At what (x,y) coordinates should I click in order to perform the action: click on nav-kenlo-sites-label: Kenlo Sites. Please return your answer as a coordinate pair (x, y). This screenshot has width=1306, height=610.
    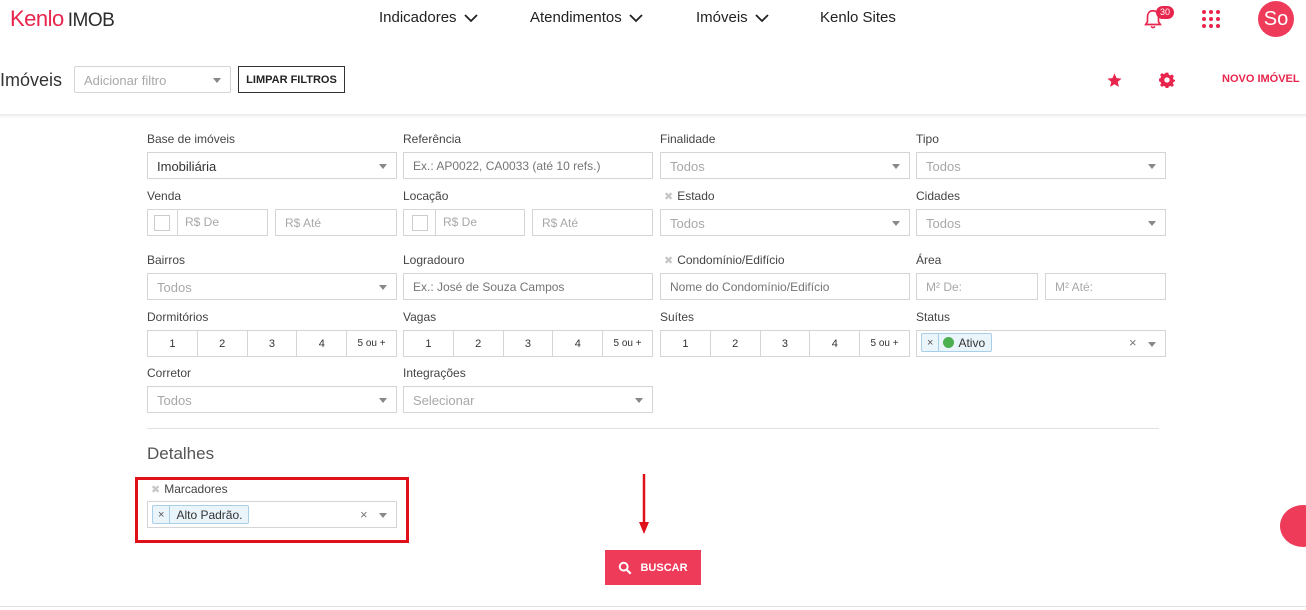
    Looking at the image, I should click on (858, 17).